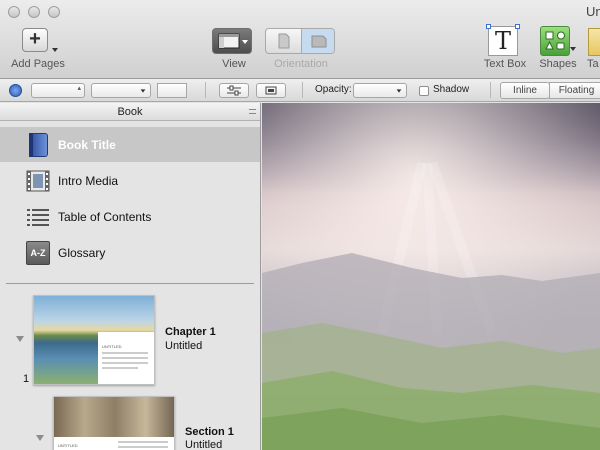 The width and height of the screenshot is (600, 450). I want to click on text-box-tool: T Text Box, so click(505, 50).